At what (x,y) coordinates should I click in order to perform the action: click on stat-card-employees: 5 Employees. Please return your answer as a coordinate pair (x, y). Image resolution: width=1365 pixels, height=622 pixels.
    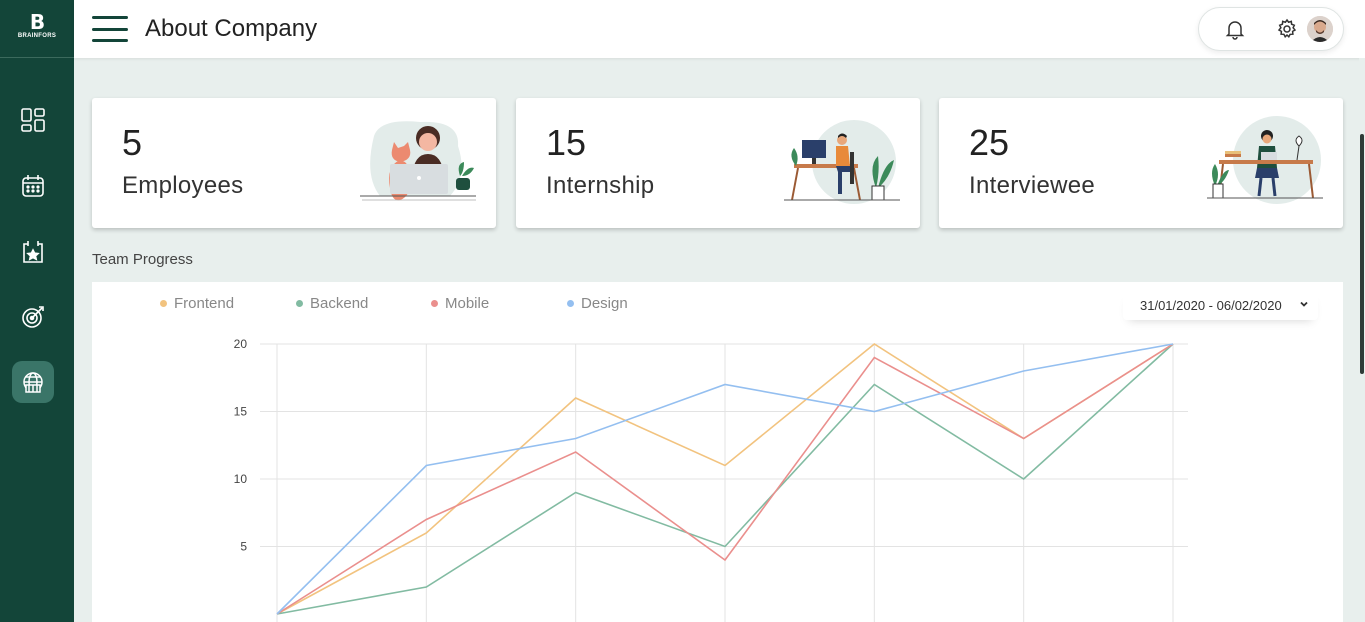
    Looking at the image, I should click on (294, 163).